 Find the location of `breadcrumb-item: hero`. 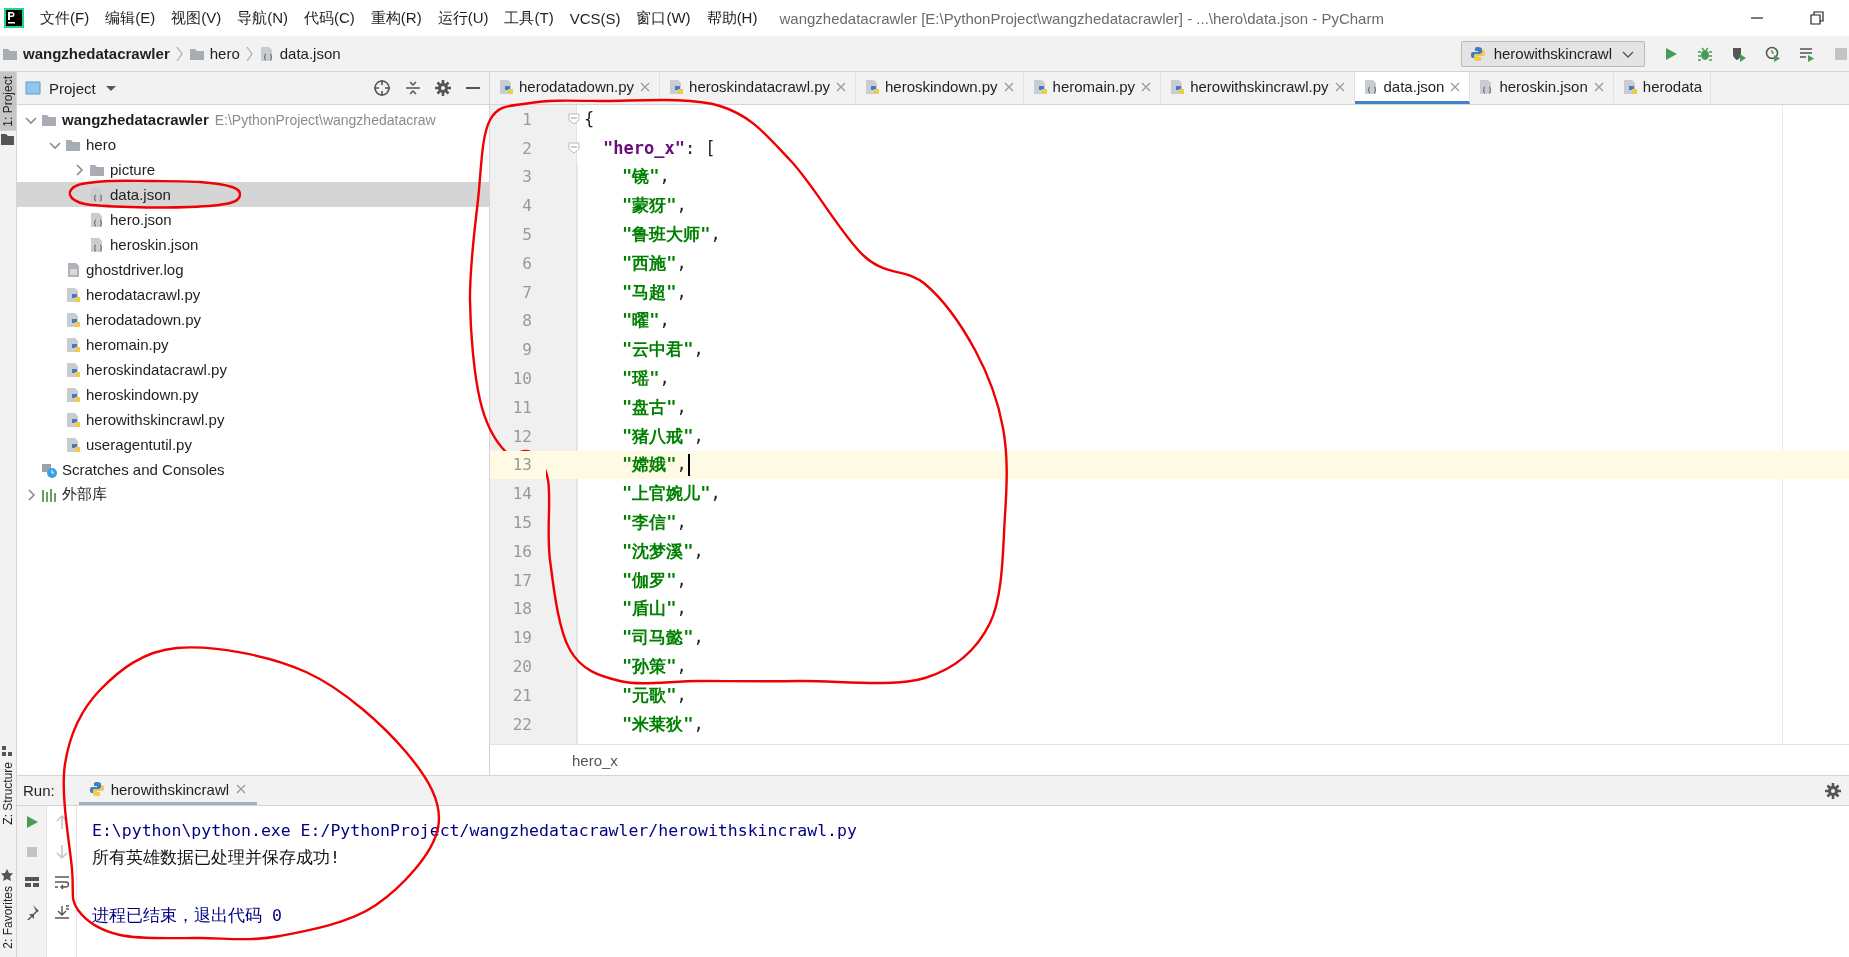

breadcrumb-item: hero is located at coordinates (224, 53).